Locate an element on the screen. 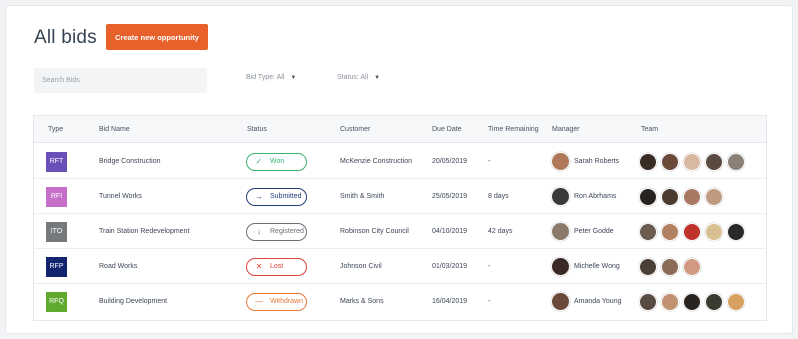 The width and height of the screenshot is (798, 339). bid-type-filter: Bid Type: All ▼ is located at coordinates (271, 77).